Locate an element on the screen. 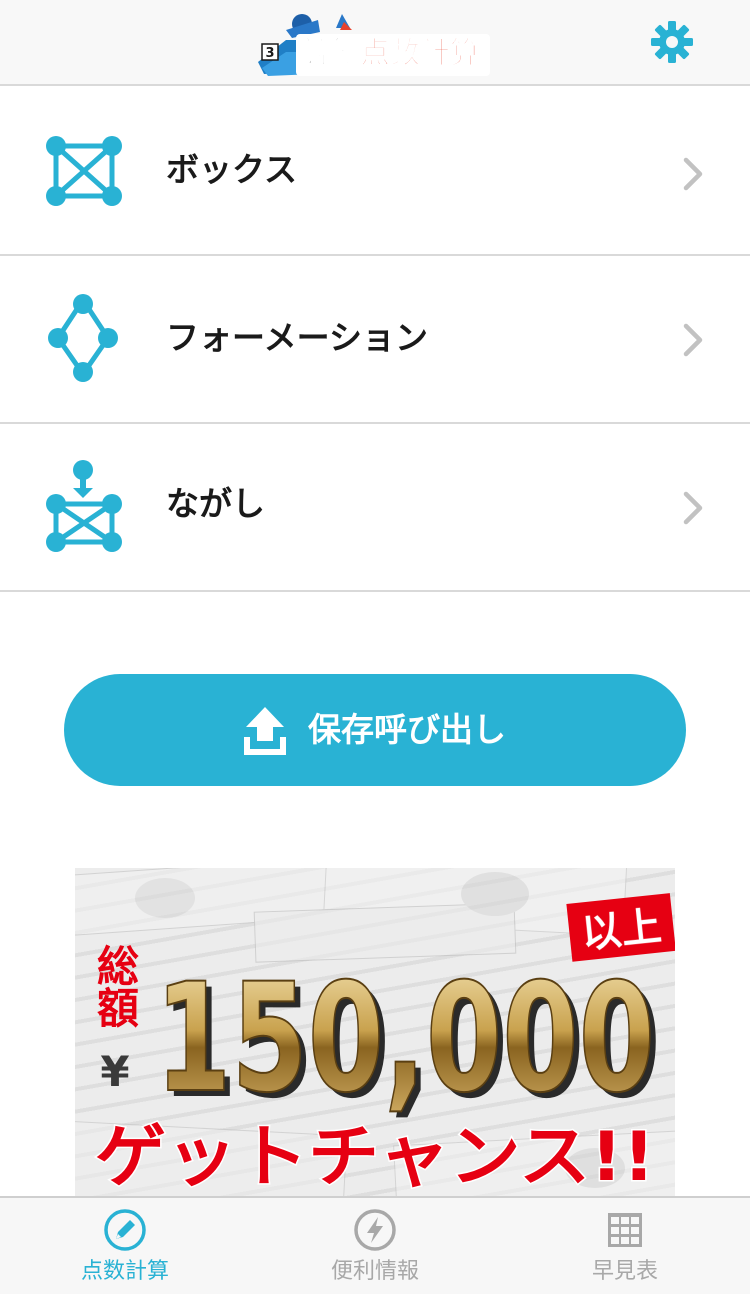  menu-item-nagashi: ながし is located at coordinates (375, 508).